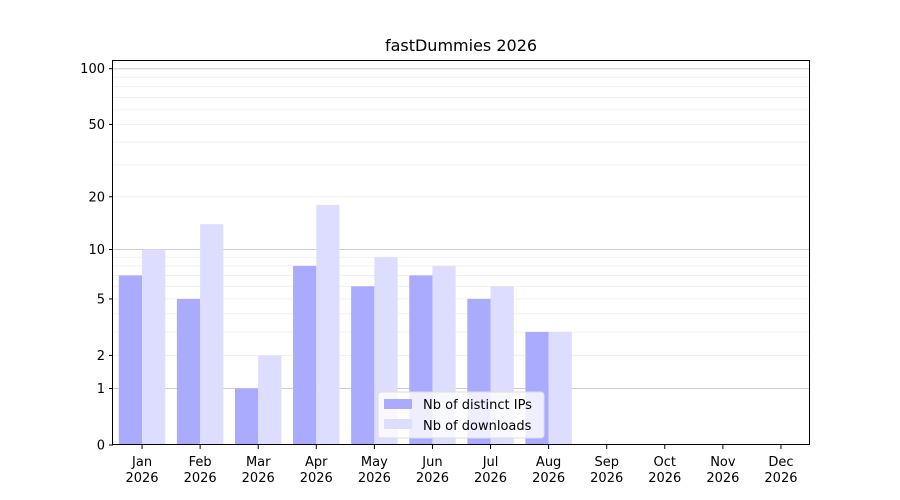  Describe the element at coordinates (92, 69) in the screenshot. I see `y-tick-label: 100` at that location.